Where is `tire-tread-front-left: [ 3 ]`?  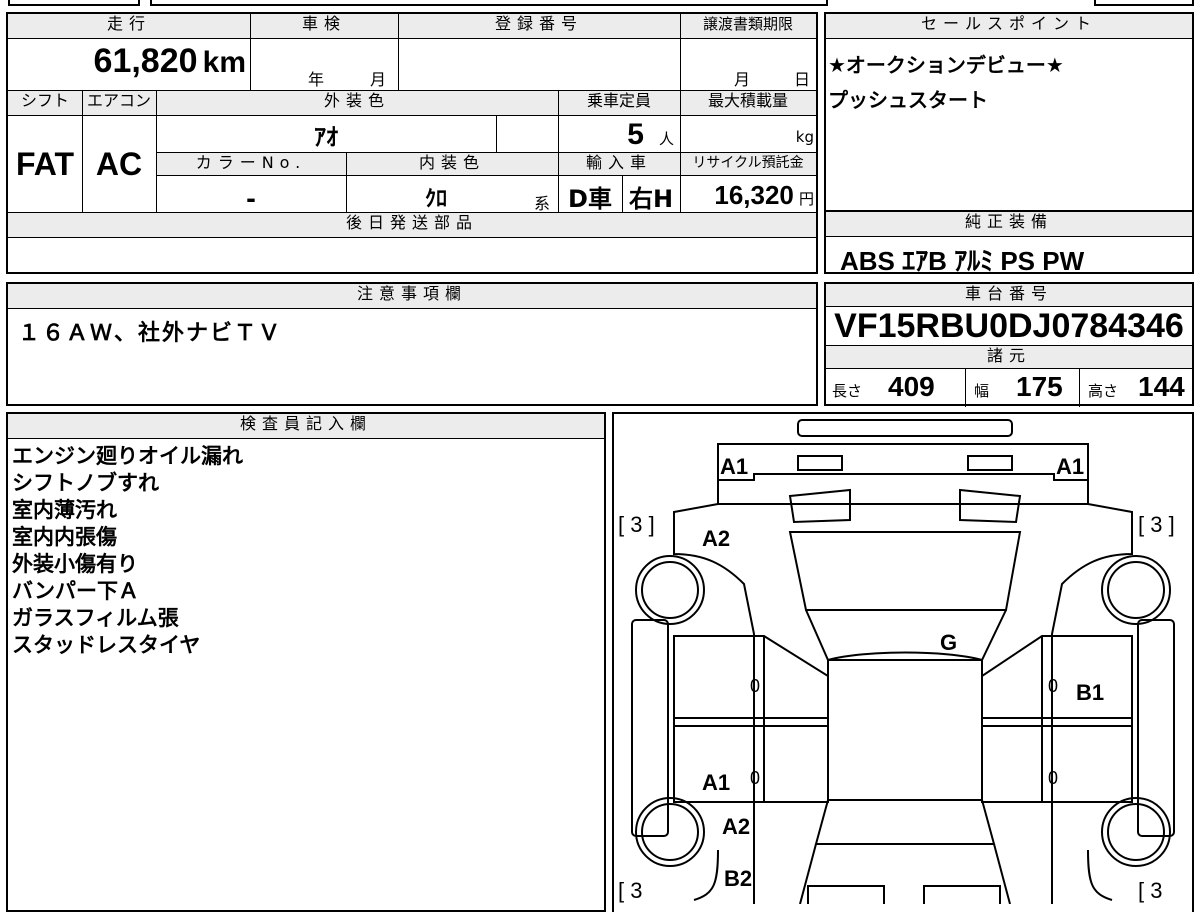 tire-tread-front-left: [ 3 ] is located at coordinates (636, 524).